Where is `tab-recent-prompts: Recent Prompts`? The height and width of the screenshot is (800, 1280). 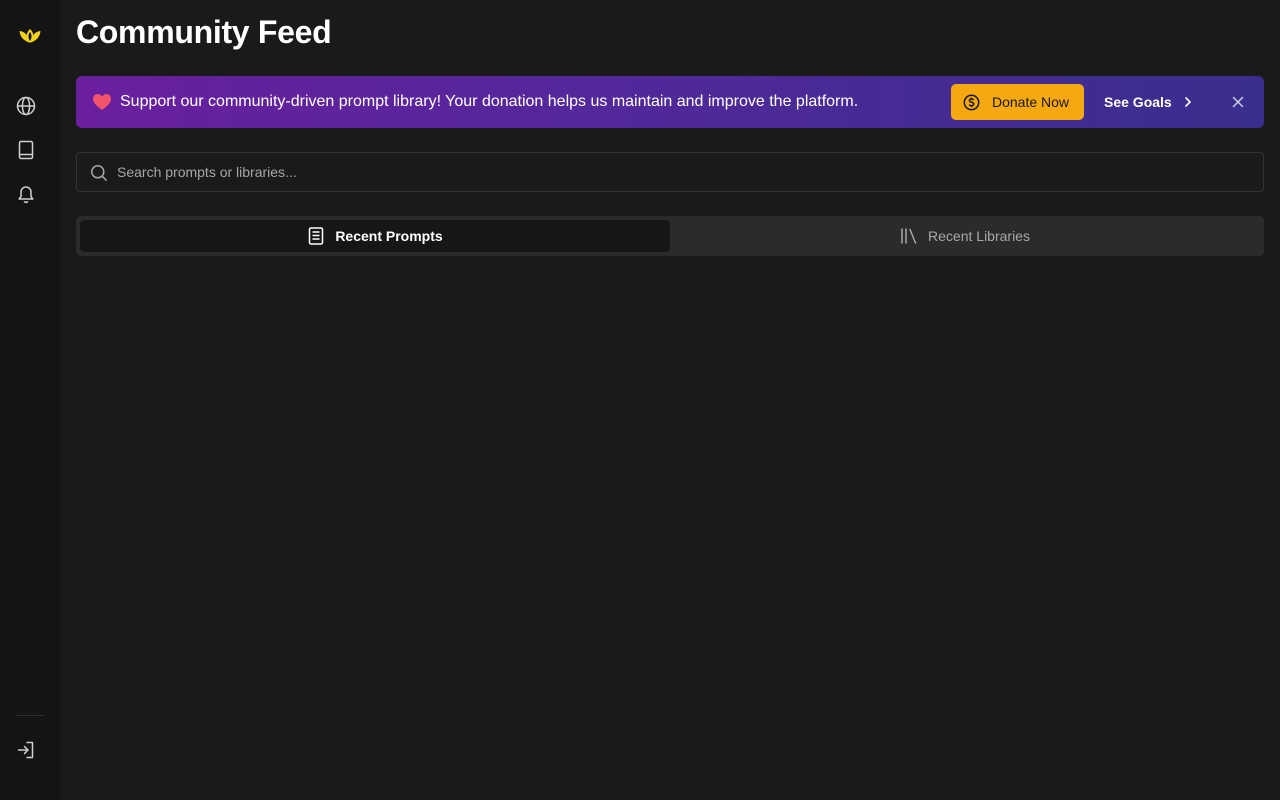 tab-recent-prompts: Recent Prompts is located at coordinates (375, 236).